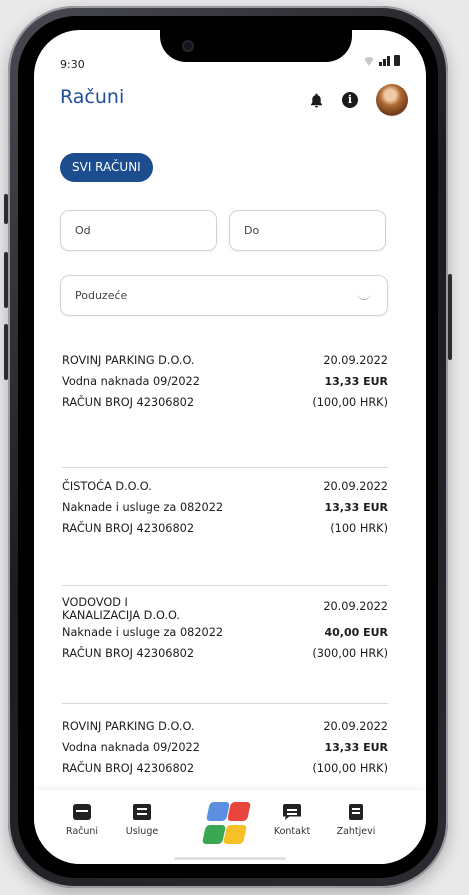  I want to click on bill-company: ČISTOĆA D.O.O., so click(107, 486).